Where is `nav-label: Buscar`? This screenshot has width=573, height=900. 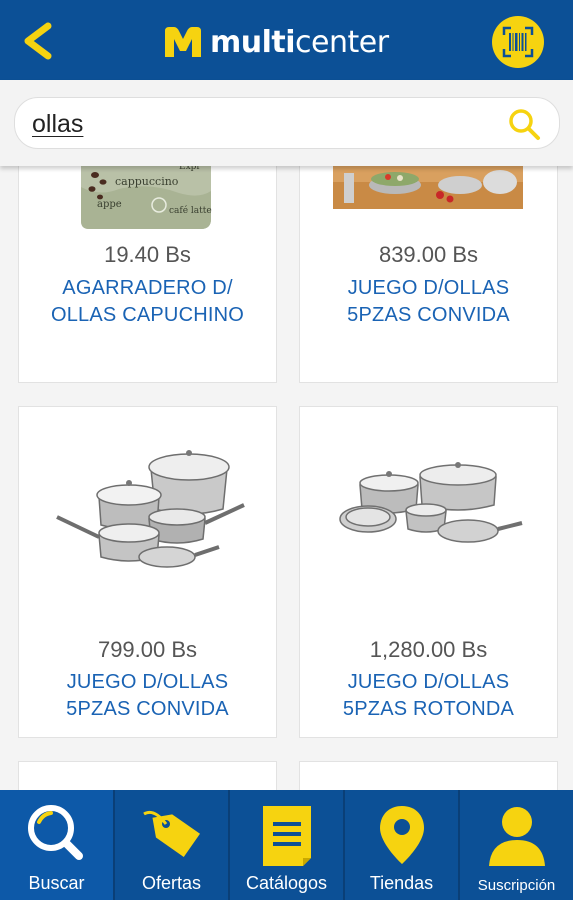 nav-label: Buscar is located at coordinates (56, 883).